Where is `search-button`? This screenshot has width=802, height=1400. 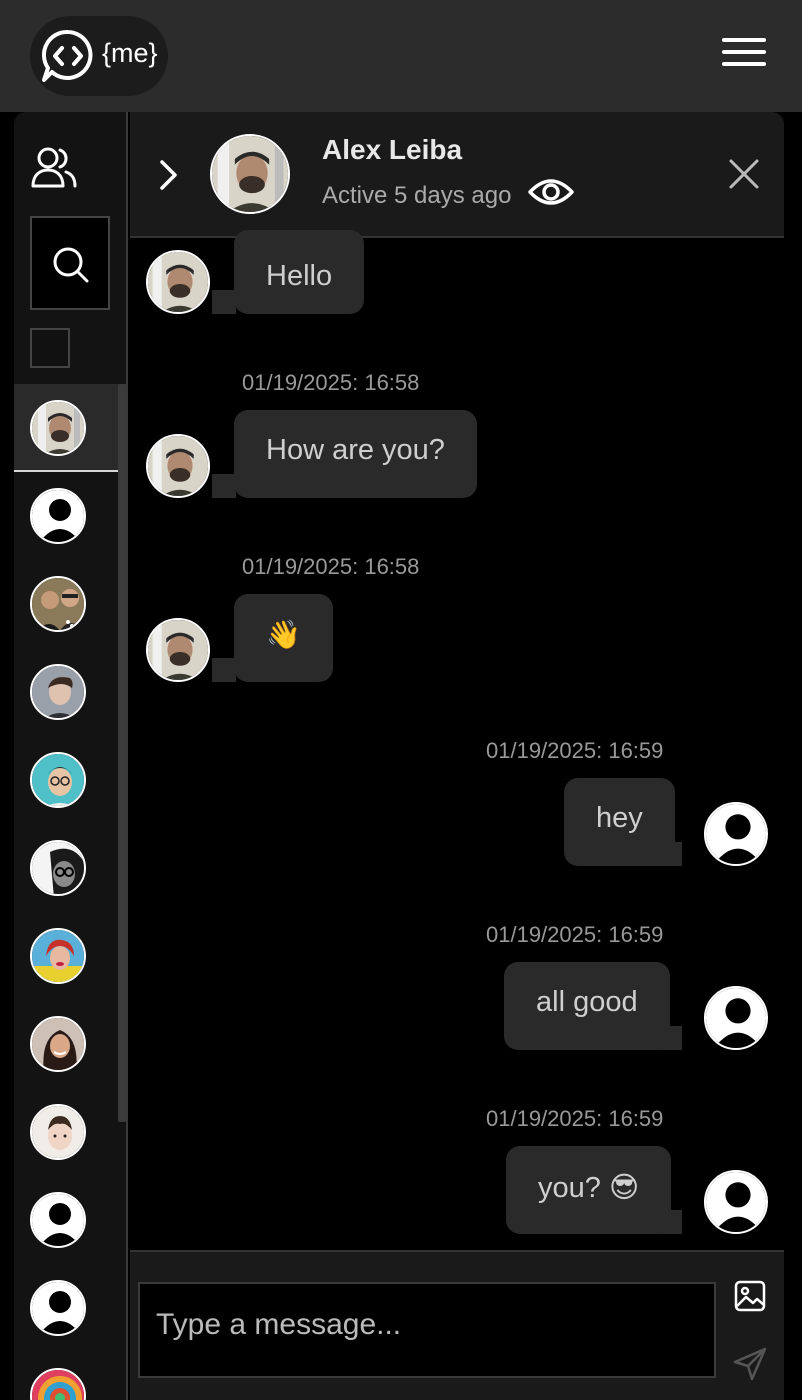 search-button is located at coordinates (70, 263).